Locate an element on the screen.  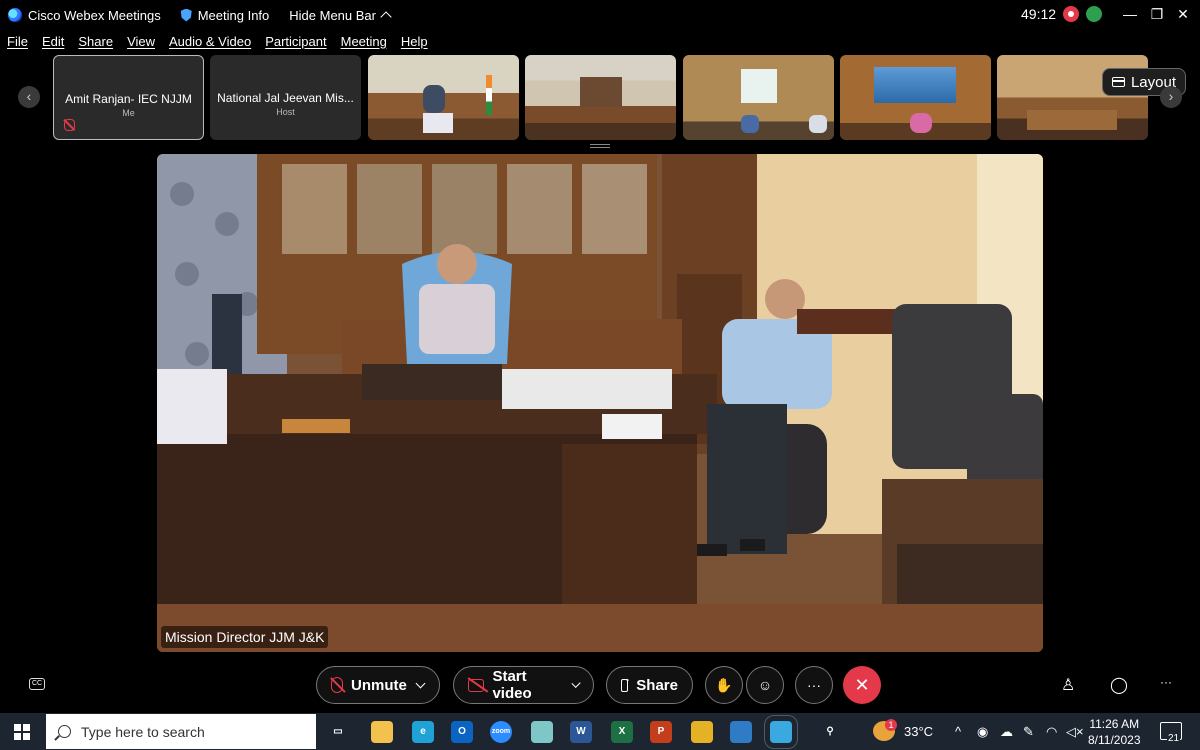
recording-icon is located at coordinates (1071, 14).